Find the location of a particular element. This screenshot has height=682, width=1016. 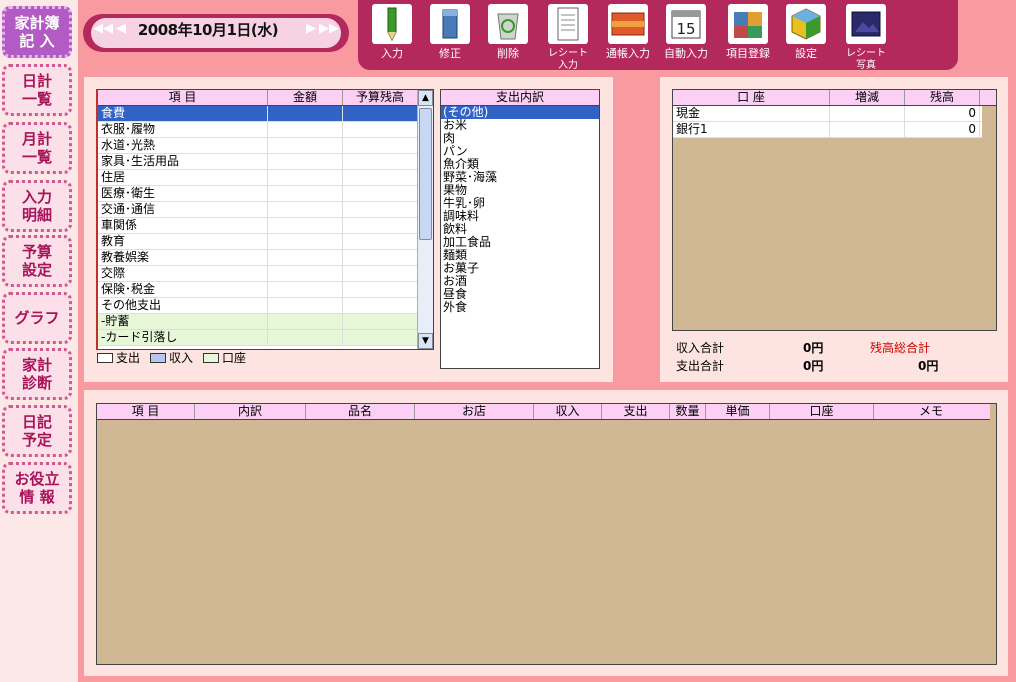

item-name: -貯蓄 is located at coordinates (183, 321).